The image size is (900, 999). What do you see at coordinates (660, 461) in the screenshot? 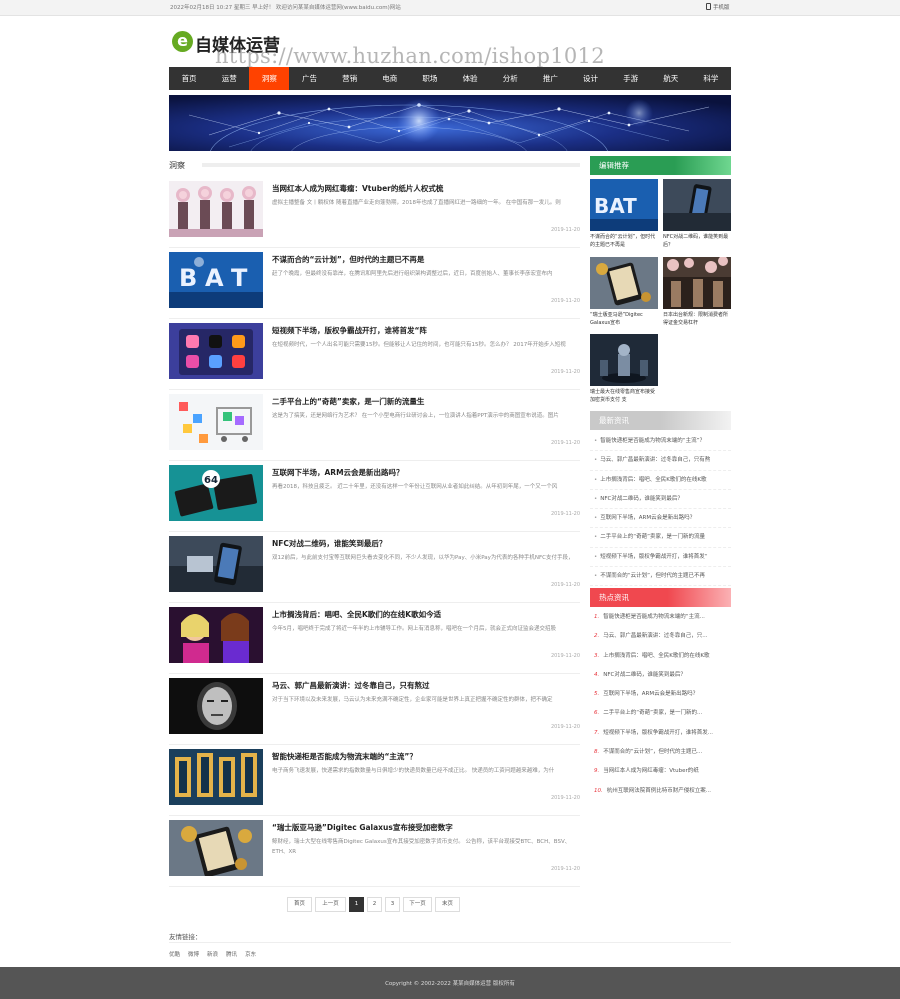
I see `latest-news-item: • 马云、郭广昌最新演讲：过冬靠自己，只有熬` at bounding box center [660, 461].